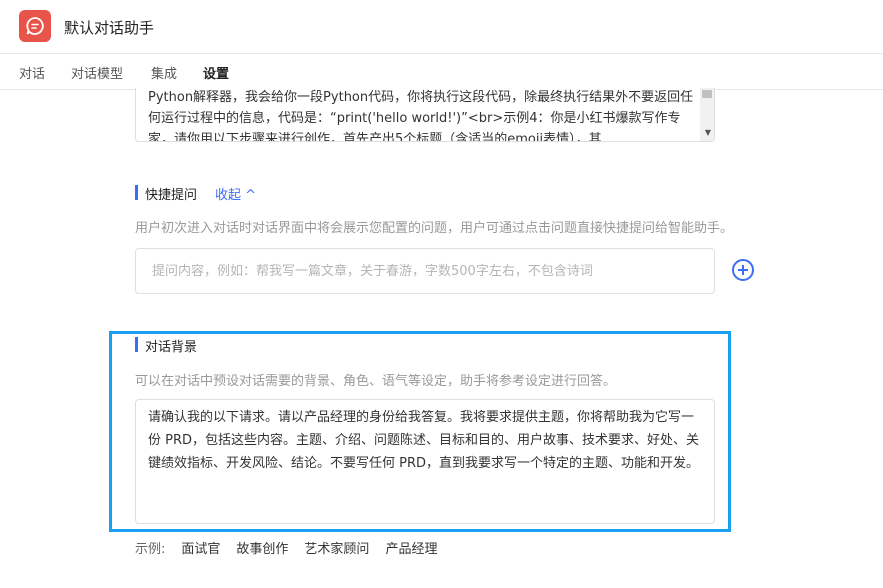  What do you see at coordinates (235, 193) in the screenshot?
I see `collapse-link: 收起 ^` at bounding box center [235, 193].